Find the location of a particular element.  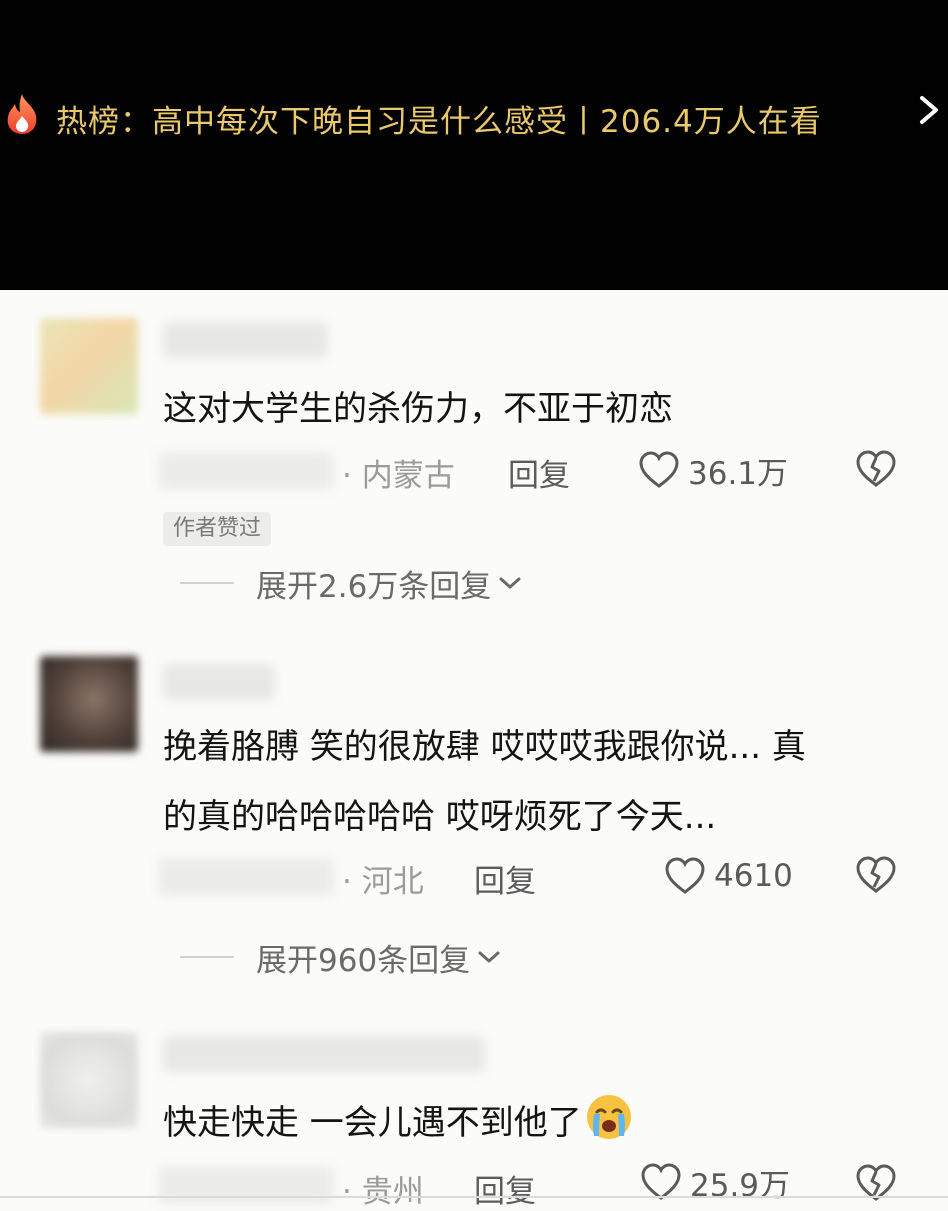

comment-location: · 贵州 is located at coordinates (383, 1192).